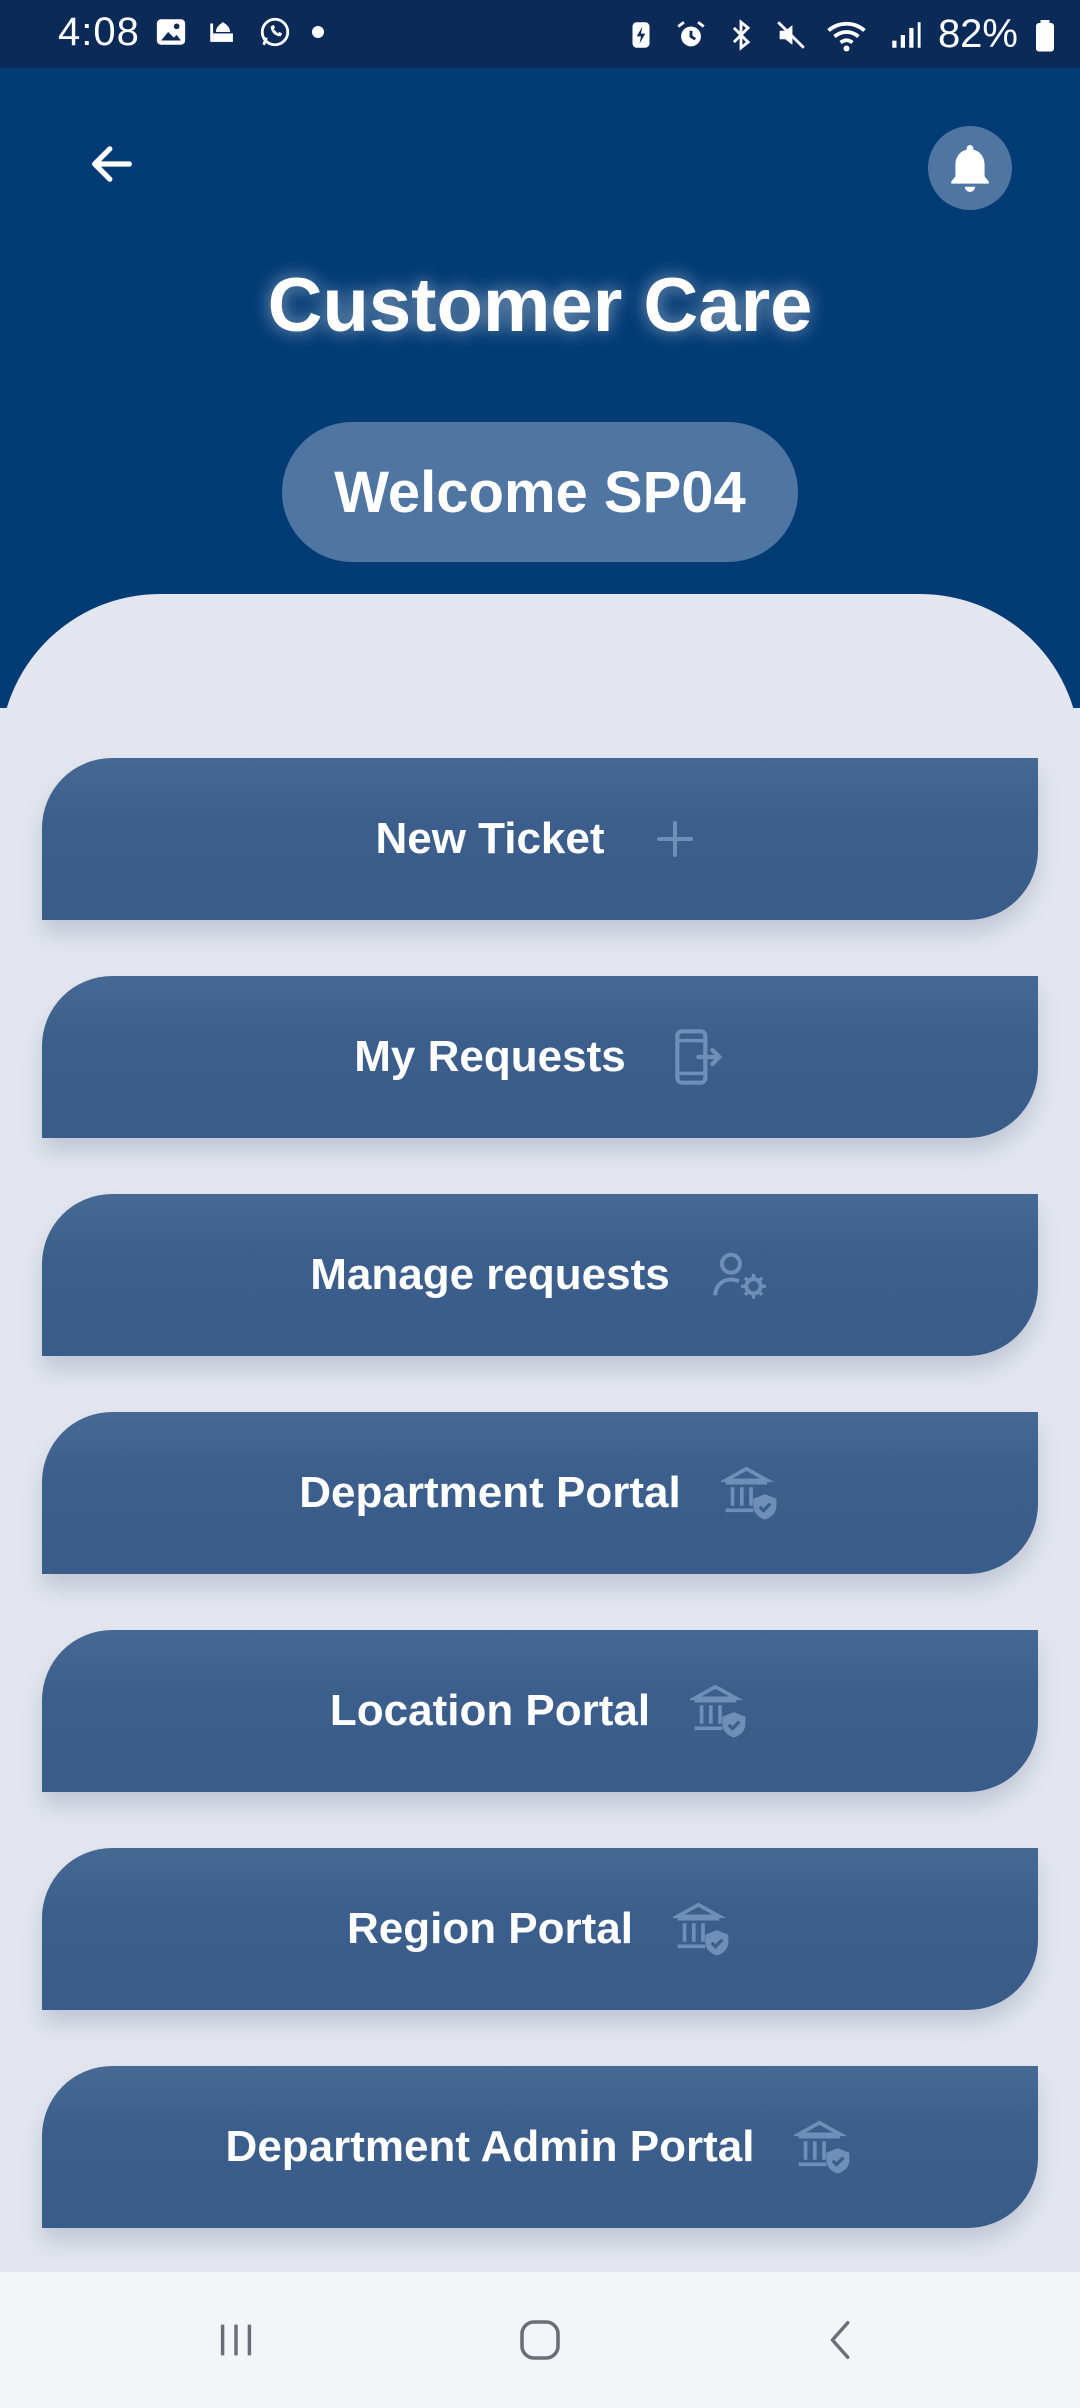 Image resolution: width=1080 pixels, height=2408 pixels. I want to click on signal-icon, so click(906, 34).